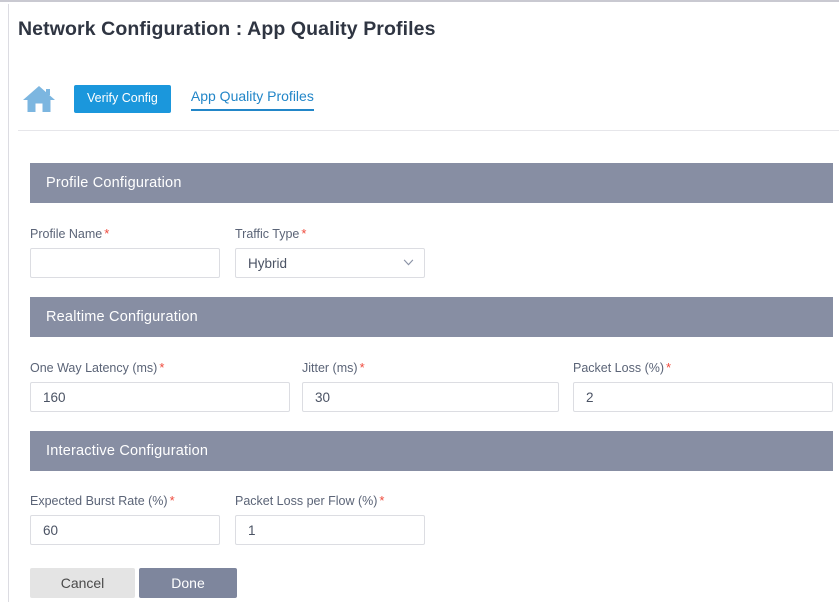 The width and height of the screenshot is (839, 602). I want to click on label-one-way-latency: One Way Latency (ms) *, so click(160, 368).